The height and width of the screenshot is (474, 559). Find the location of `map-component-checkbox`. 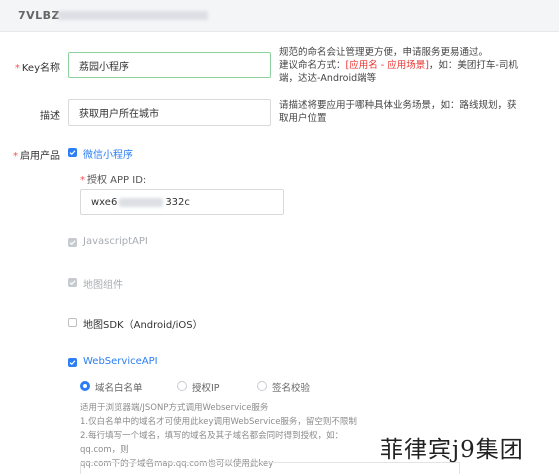

map-component-checkbox is located at coordinates (72, 282).